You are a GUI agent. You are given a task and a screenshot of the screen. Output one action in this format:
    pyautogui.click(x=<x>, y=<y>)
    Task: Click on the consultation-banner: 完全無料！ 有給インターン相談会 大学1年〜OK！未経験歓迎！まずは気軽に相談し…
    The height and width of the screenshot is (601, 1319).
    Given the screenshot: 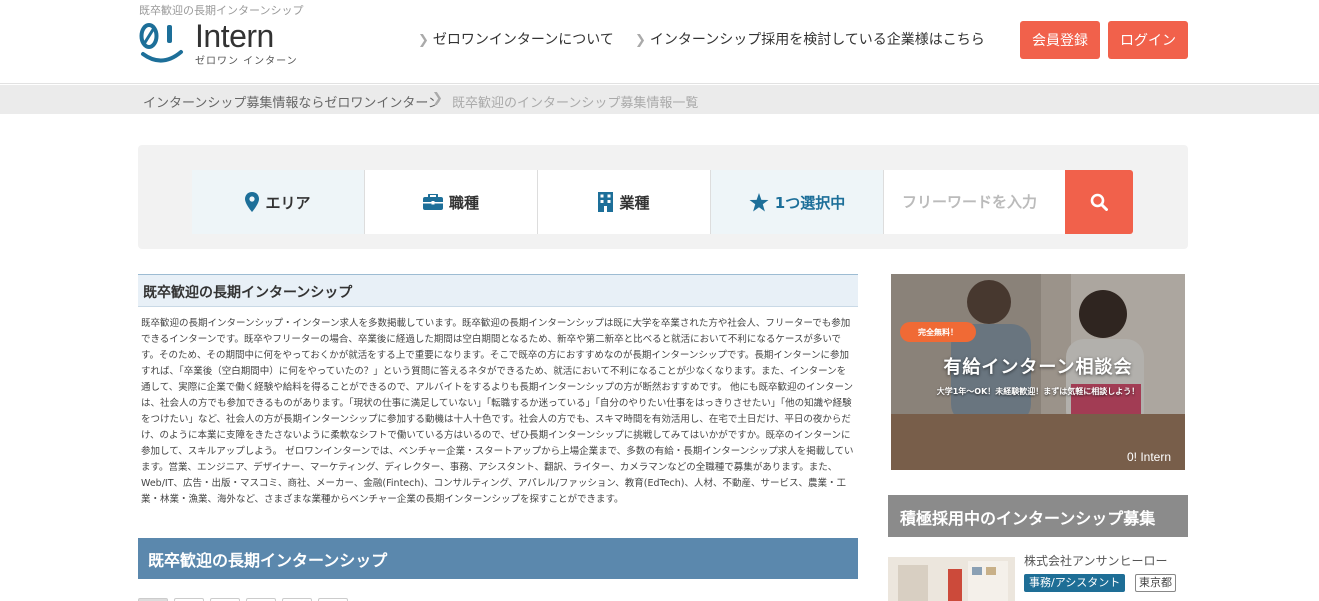 What is the action you would take?
    pyautogui.click(x=1038, y=372)
    